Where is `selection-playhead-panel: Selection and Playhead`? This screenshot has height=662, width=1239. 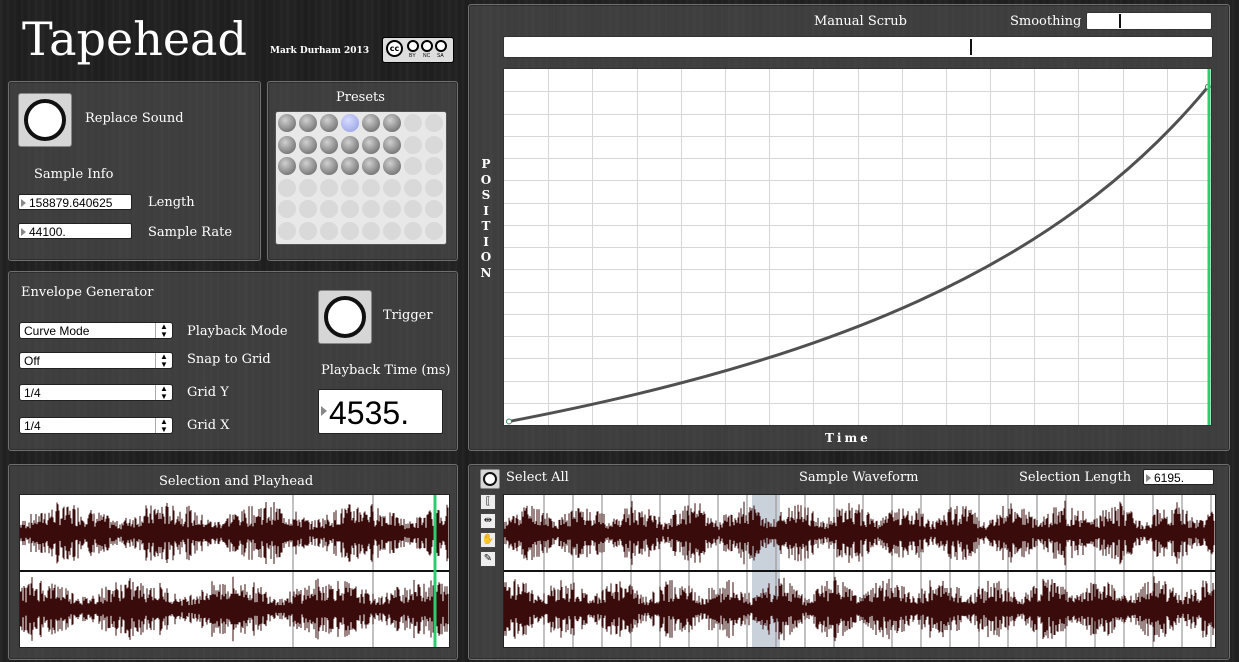
selection-playhead-panel: Selection and Playhead is located at coordinates (233, 562).